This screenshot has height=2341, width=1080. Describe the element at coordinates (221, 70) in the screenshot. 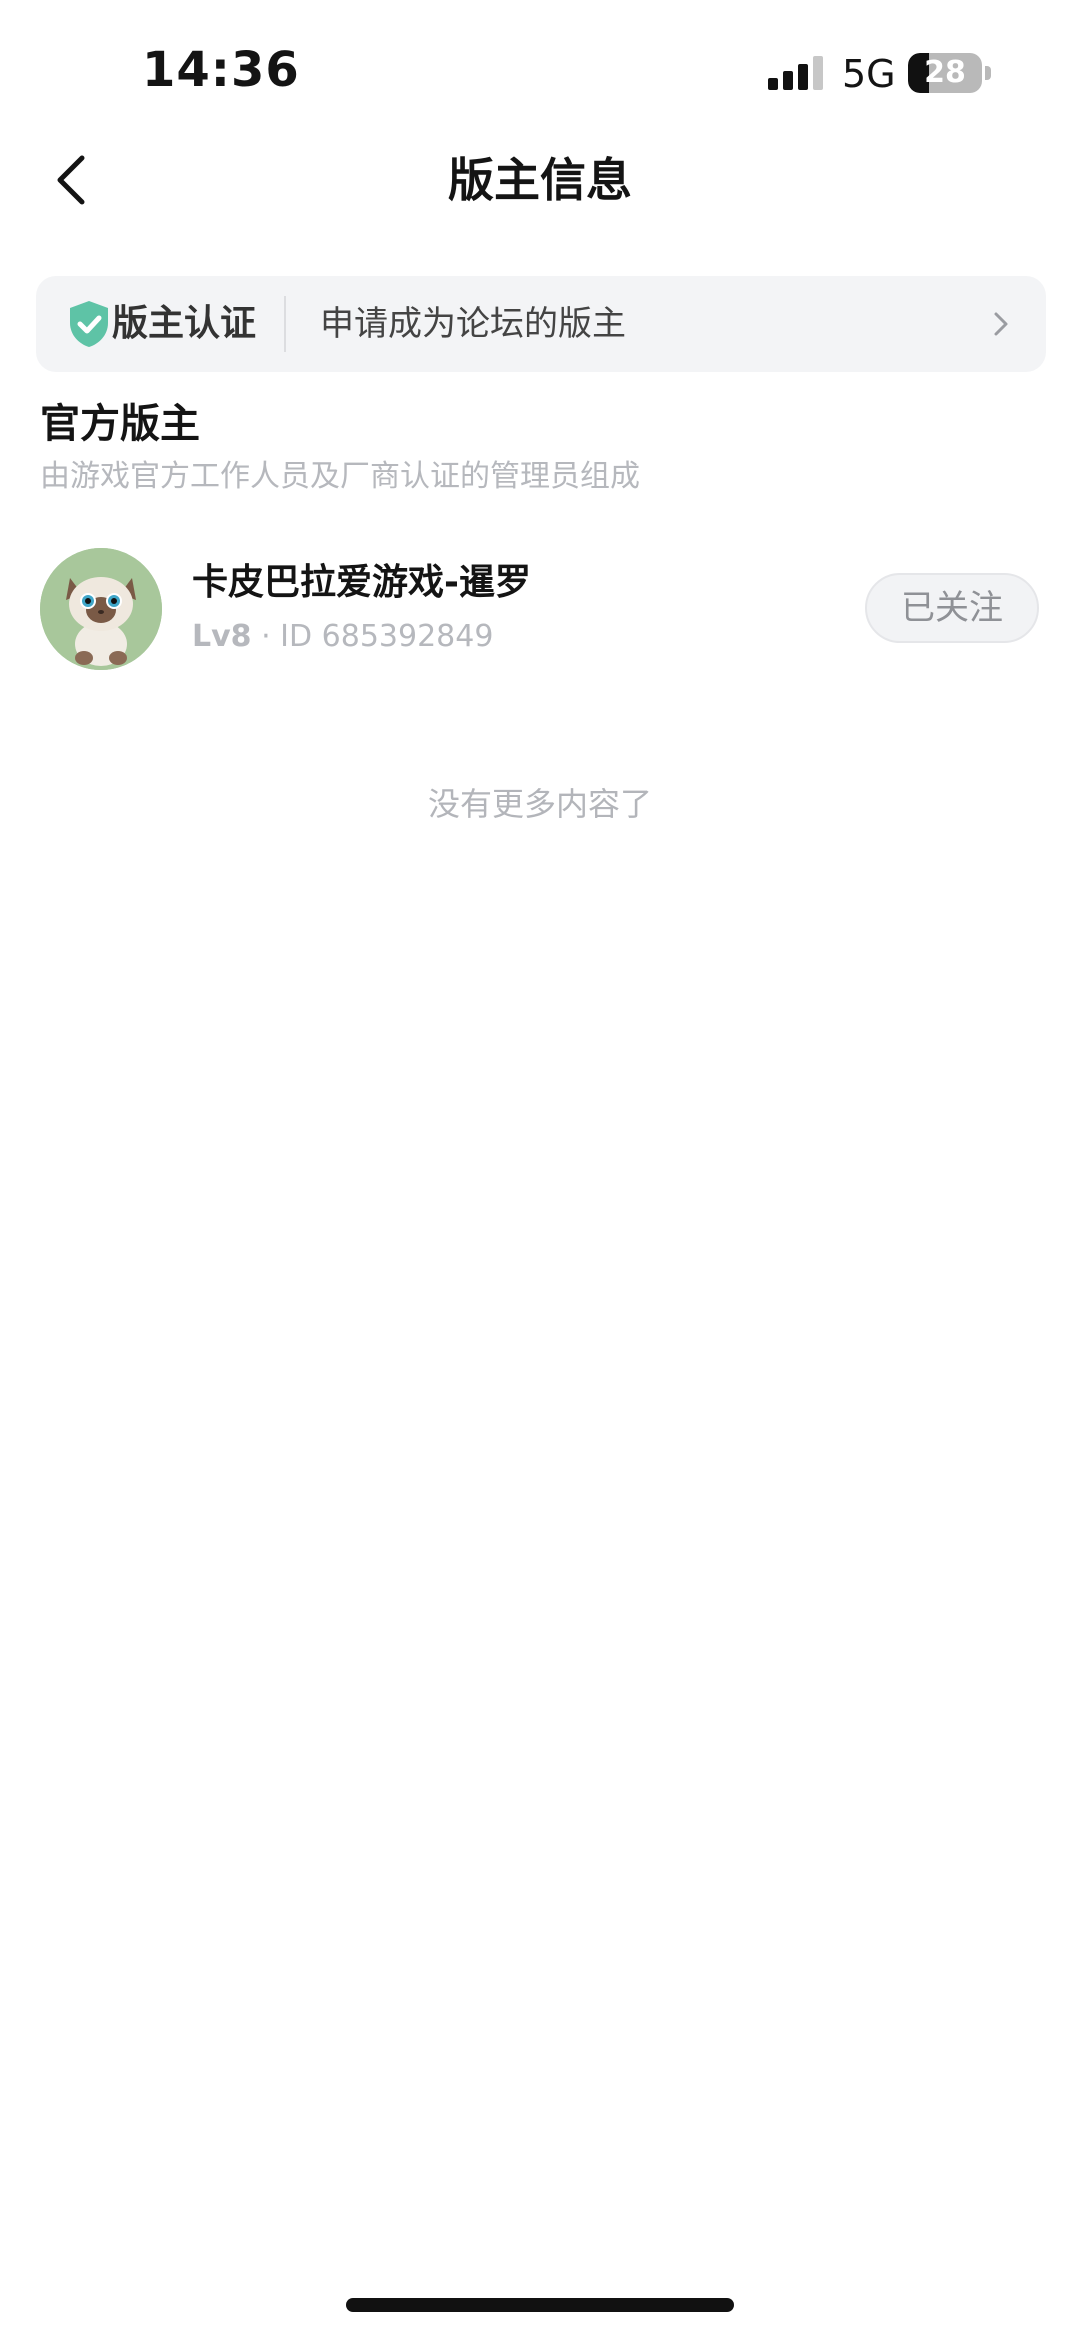

I see `status-time: 14:36` at that location.